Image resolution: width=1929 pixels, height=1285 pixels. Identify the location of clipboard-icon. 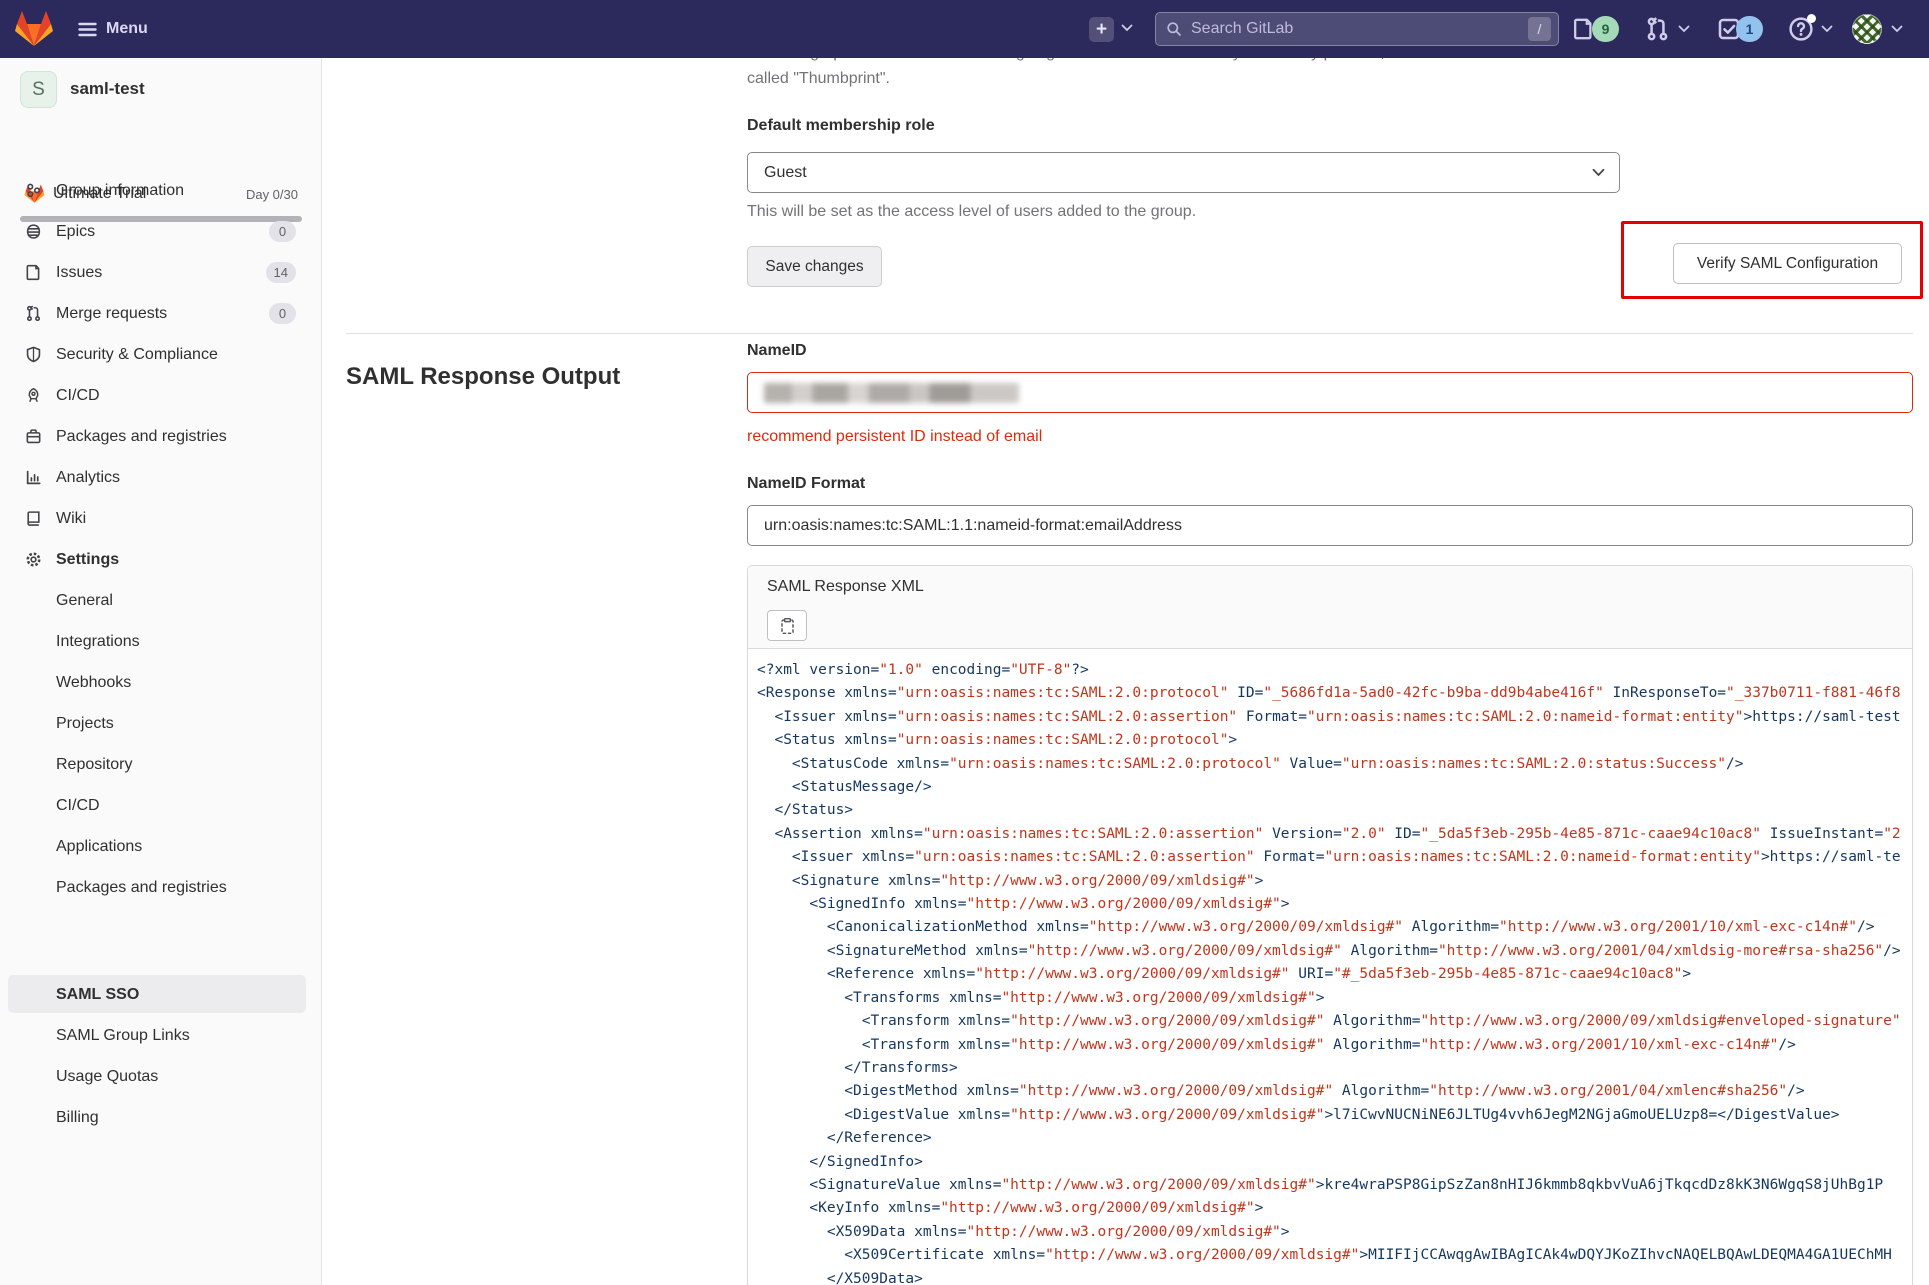
(787, 625).